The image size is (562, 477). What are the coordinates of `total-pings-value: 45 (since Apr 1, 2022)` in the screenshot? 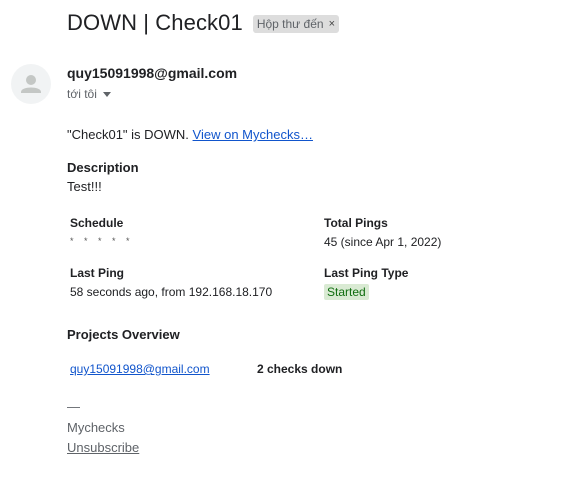 It's located at (383, 242).